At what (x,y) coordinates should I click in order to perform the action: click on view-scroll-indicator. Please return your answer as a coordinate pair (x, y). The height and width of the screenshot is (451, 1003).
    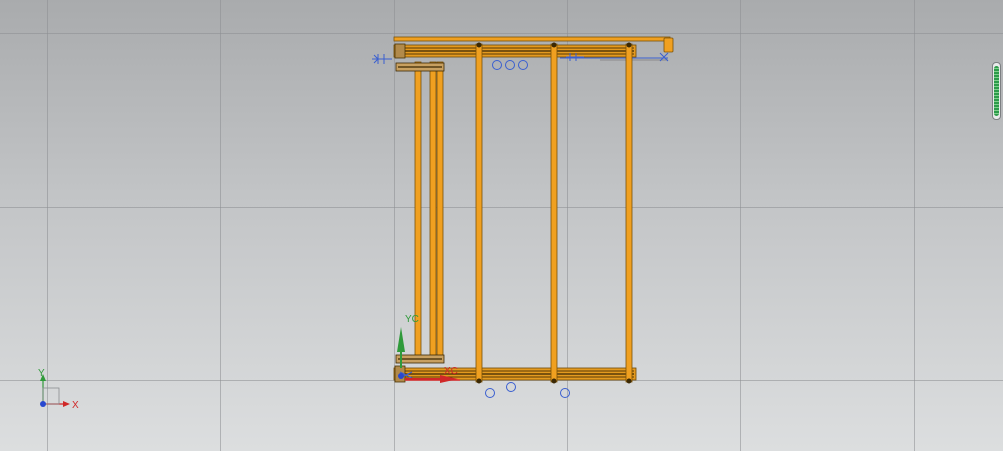
    Looking at the image, I should click on (996, 91).